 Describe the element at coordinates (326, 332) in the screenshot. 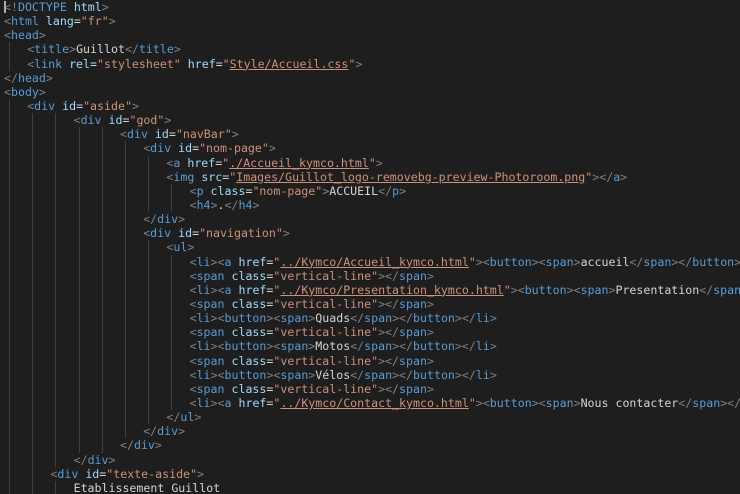

I see `code-token: "vertical-line"` at that location.